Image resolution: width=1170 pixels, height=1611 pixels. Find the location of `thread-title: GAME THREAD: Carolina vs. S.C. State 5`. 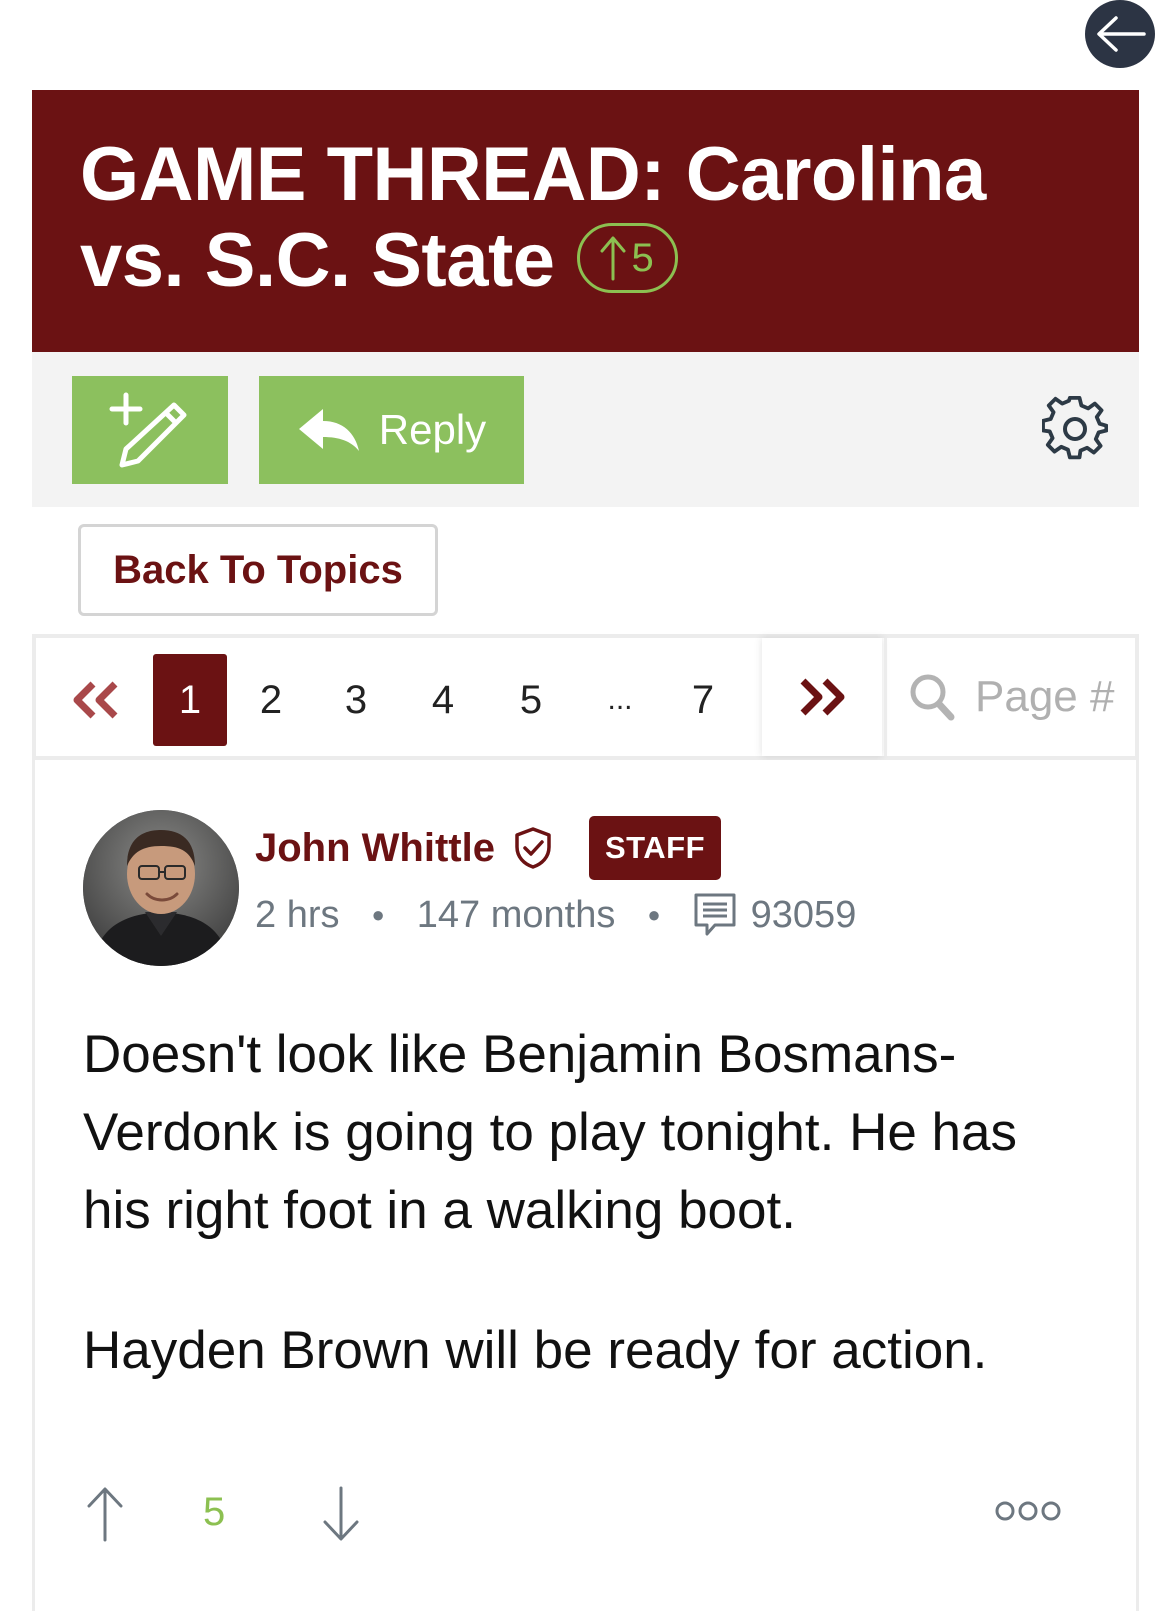

thread-title: GAME THREAD: Carolina vs. S.C. State 5 is located at coordinates (533, 217).